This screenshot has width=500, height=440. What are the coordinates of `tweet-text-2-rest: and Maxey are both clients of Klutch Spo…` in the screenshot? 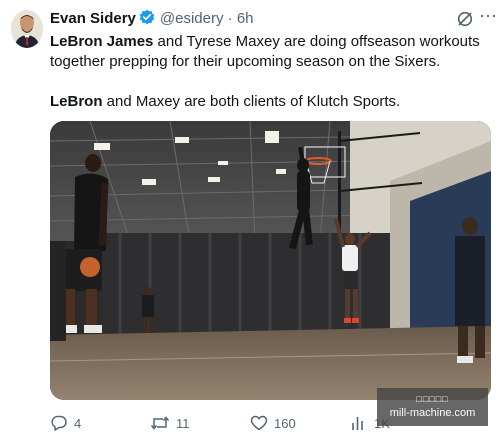 It's located at (251, 101).